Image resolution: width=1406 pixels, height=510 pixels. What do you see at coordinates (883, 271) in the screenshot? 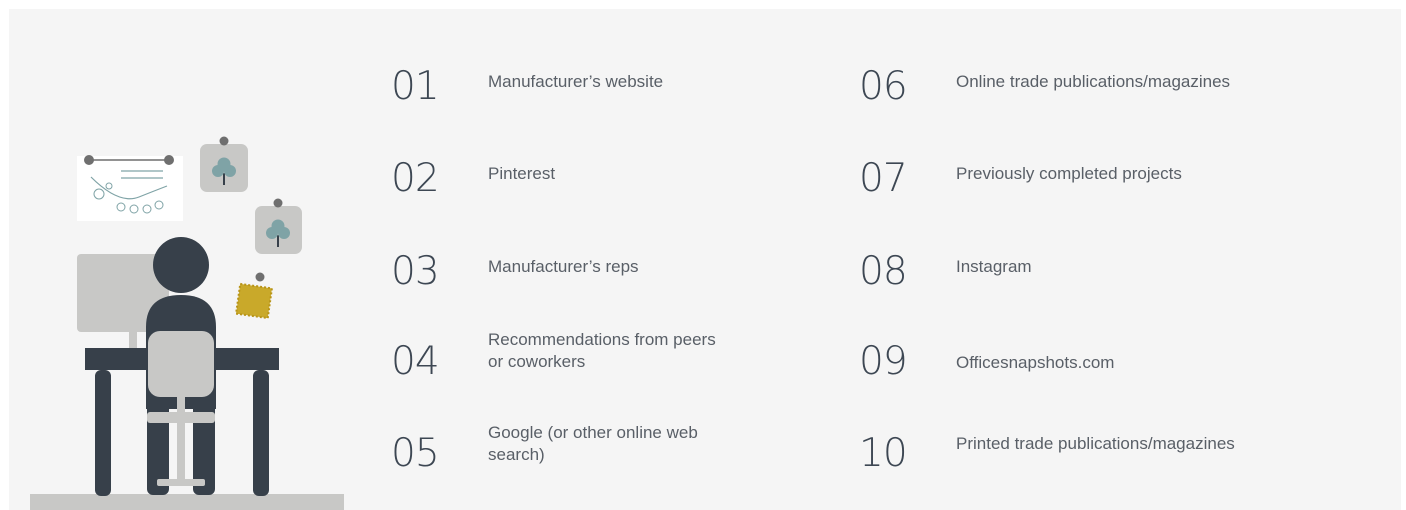
I see `item-number: 08` at bounding box center [883, 271].